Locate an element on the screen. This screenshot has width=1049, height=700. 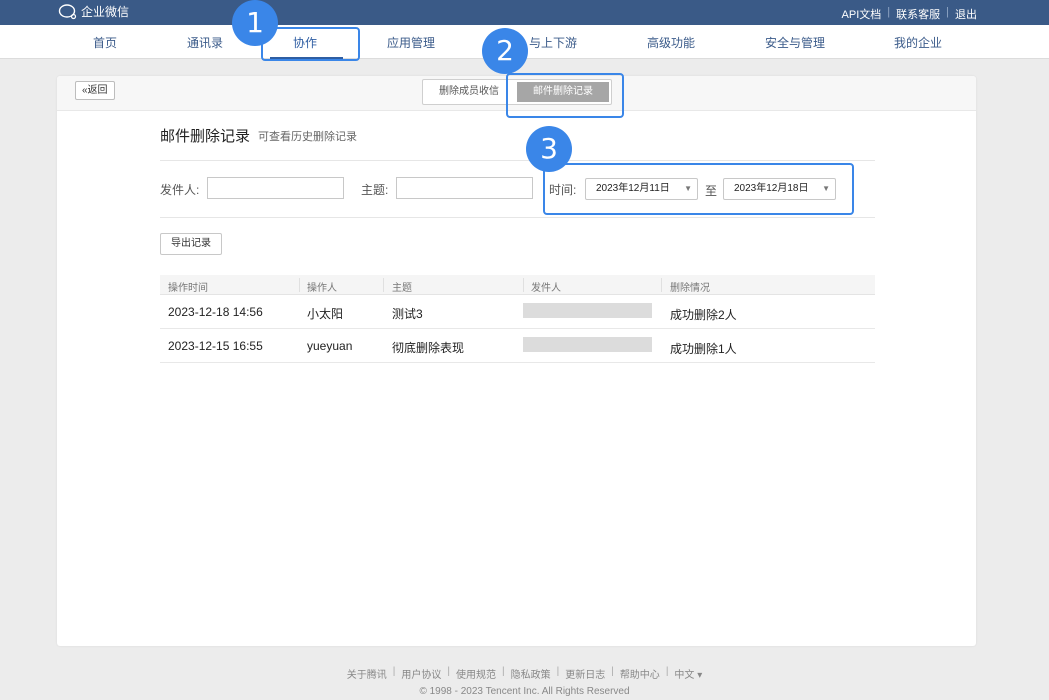
nav-advanced-features: 高级功能 is located at coordinates (671, 42).